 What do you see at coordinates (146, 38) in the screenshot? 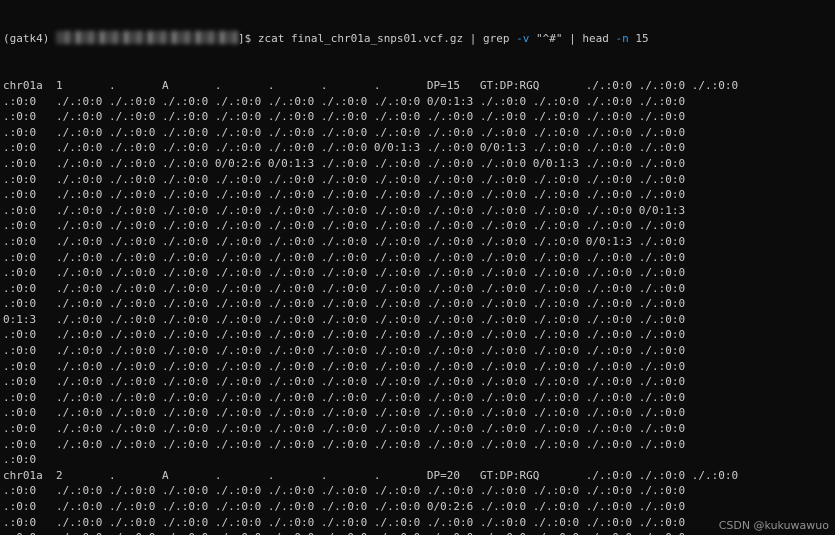
I see `redacted-user-host` at bounding box center [146, 38].